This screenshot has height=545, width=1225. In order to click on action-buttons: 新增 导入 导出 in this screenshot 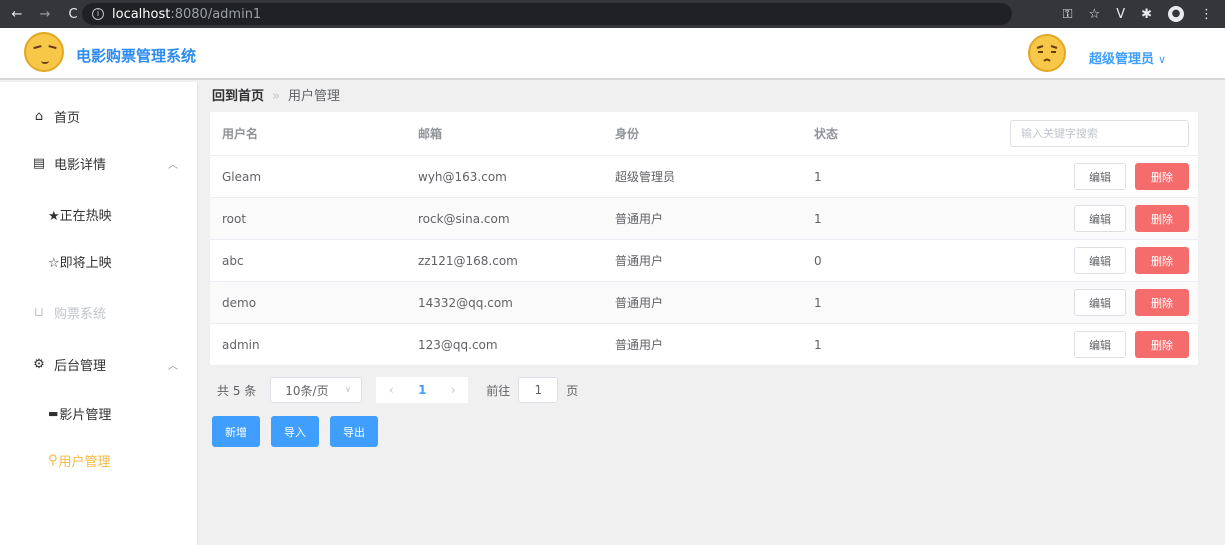, I will do `click(295, 431)`.